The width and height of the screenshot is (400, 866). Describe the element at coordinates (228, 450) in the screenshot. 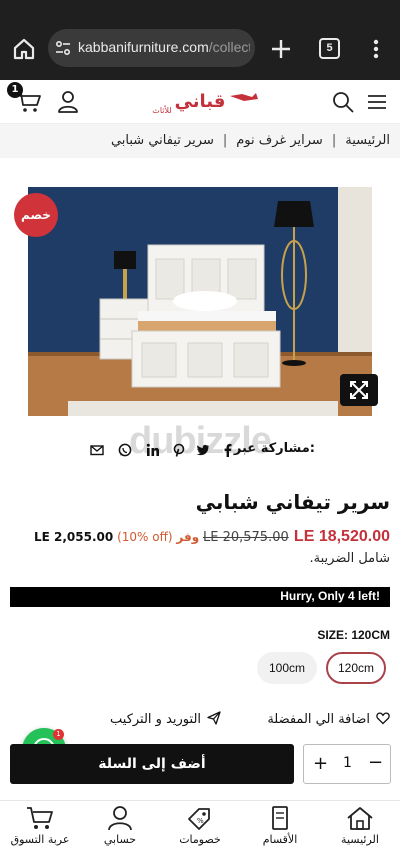

I see `facebook-icon` at that location.